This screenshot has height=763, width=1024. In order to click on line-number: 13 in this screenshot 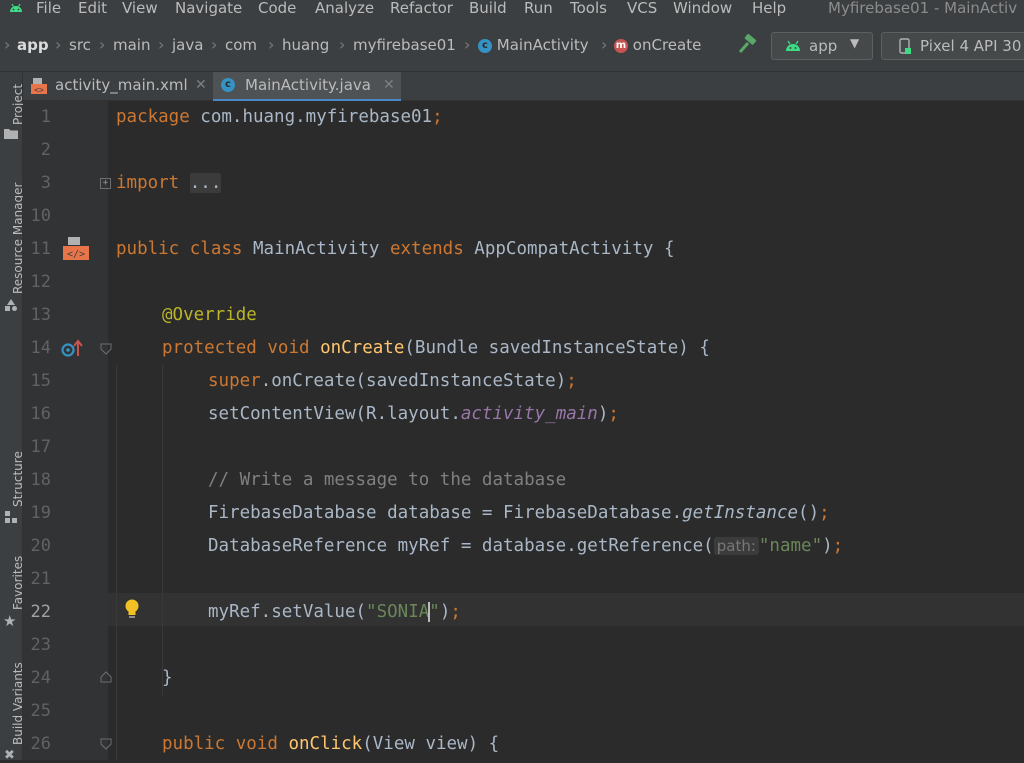, I will do `click(40, 315)`.